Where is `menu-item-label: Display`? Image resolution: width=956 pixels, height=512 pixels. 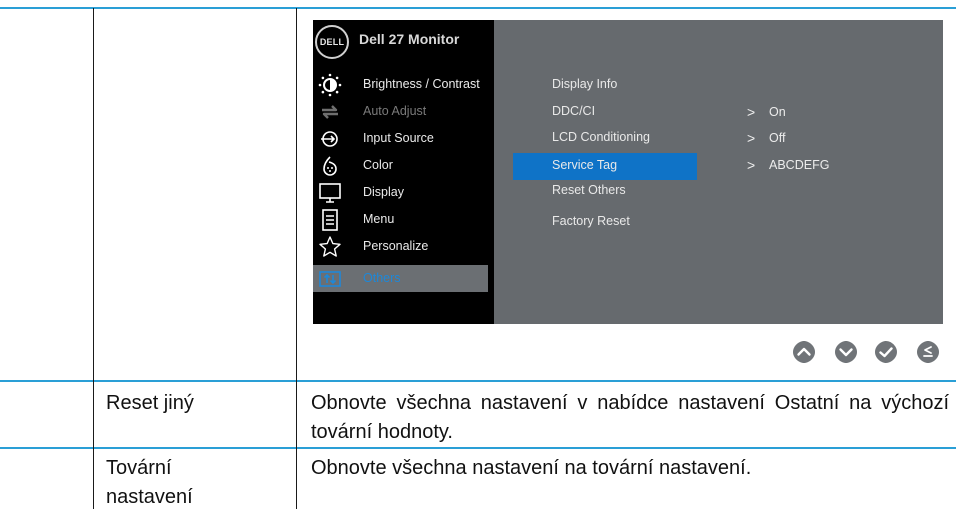
menu-item-label: Display is located at coordinates (383, 192).